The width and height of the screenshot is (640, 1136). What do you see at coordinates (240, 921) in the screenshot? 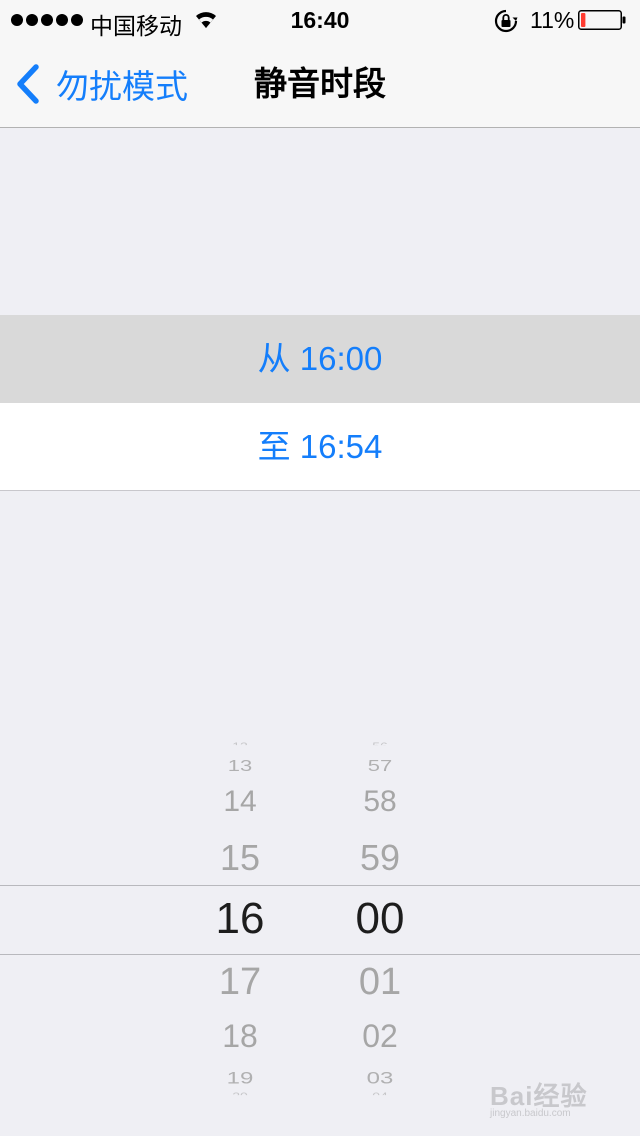
I see `hour-selected: 16` at bounding box center [240, 921].